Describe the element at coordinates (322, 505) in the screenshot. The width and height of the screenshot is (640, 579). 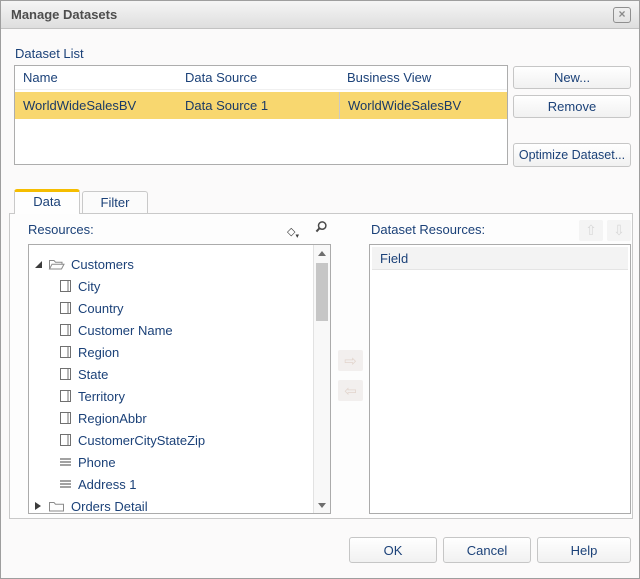
I see `scroll-down-icon` at that location.